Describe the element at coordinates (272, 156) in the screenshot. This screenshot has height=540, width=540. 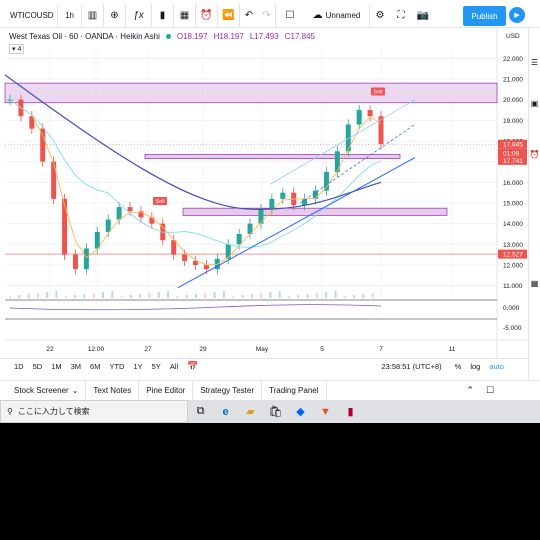
I see `mid-zone` at that location.